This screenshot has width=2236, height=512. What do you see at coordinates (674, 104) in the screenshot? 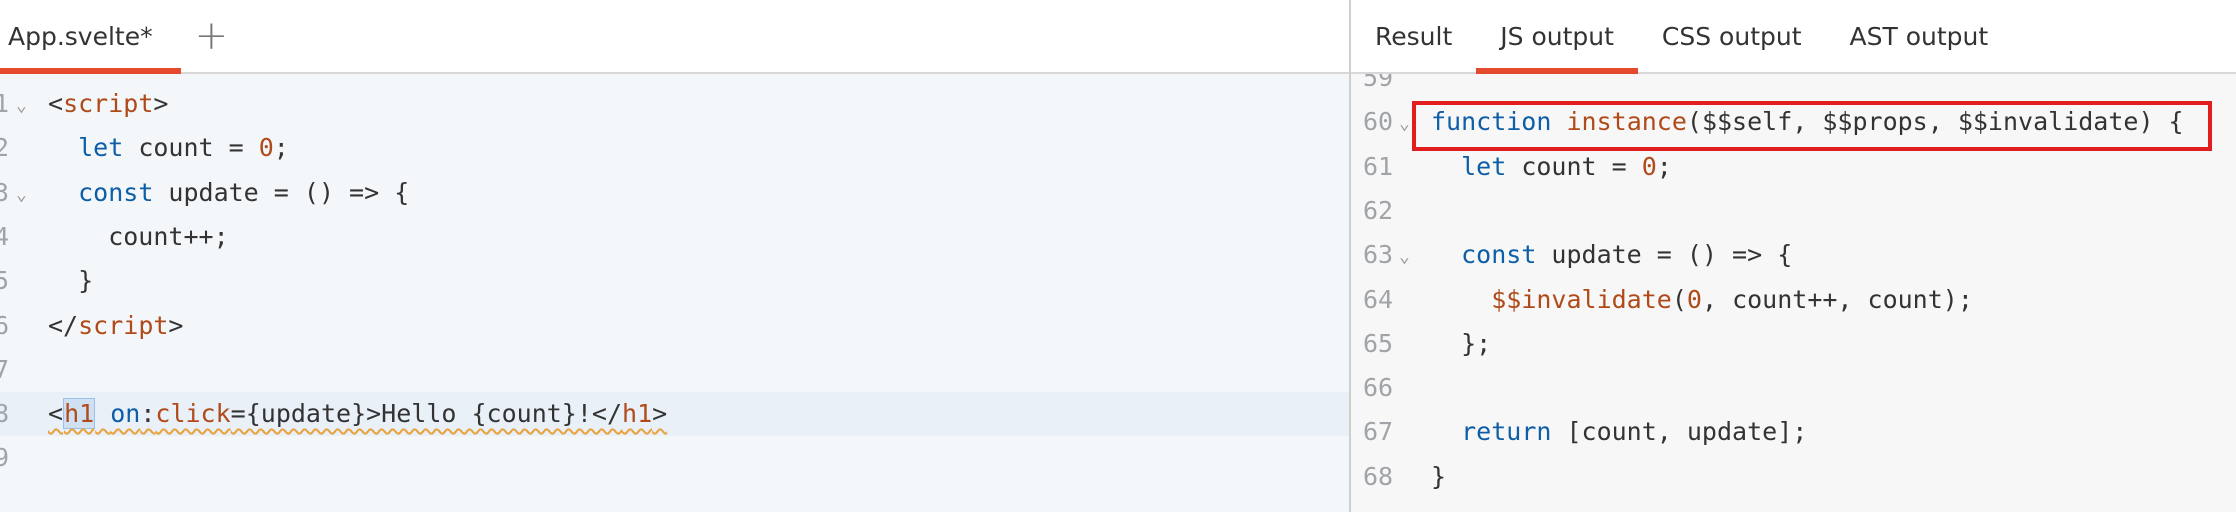
I see `code-line: 1 ⌄ <script>` at bounding box center [674, 104].